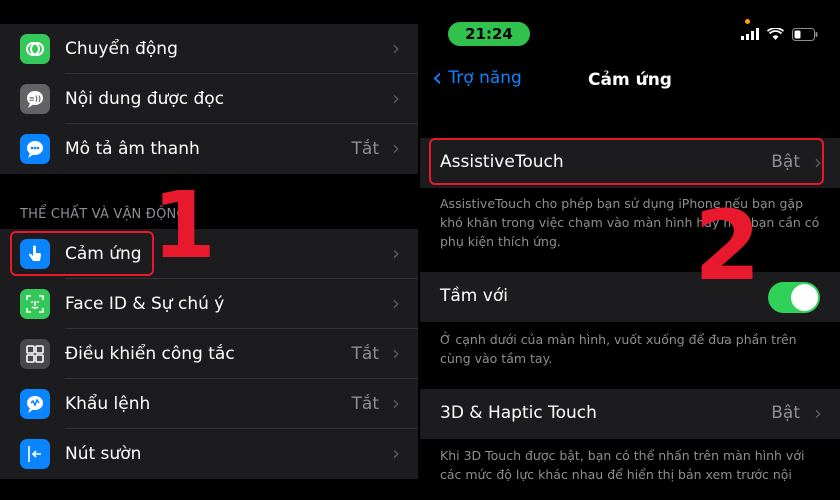  What do you see at coordinates (82, 253) in the screenshot?
I see `highlight-box-touch` at bounding box center [82, 253].